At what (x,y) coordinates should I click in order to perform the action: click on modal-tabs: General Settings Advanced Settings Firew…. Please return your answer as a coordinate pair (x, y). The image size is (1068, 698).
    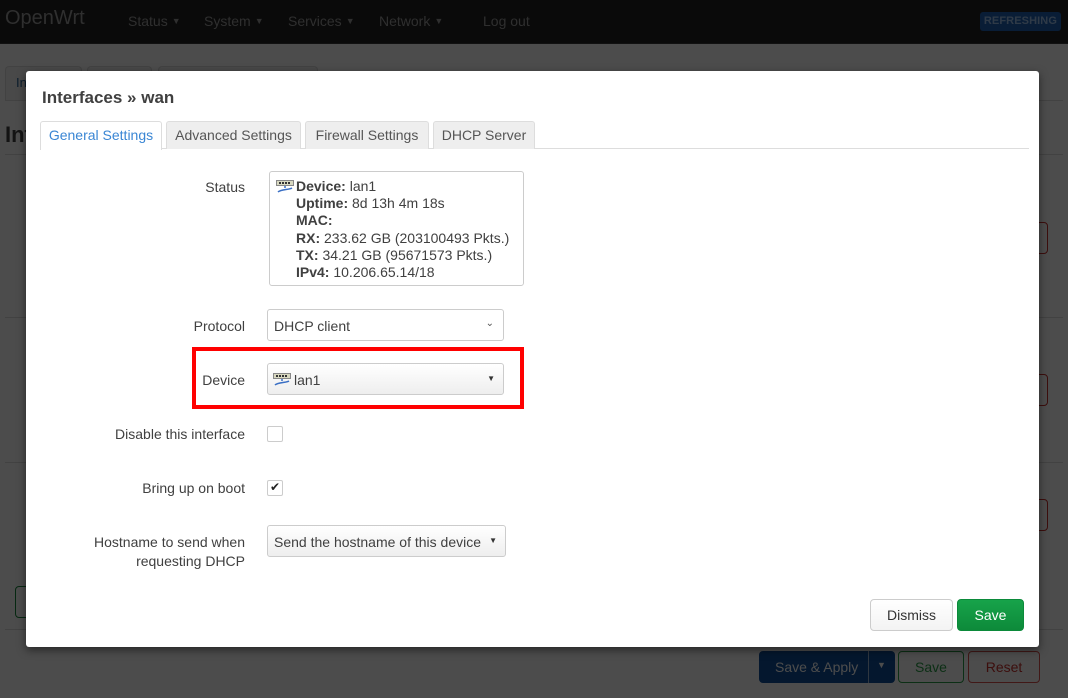
    Looking at the image, I should click on (534, 135).